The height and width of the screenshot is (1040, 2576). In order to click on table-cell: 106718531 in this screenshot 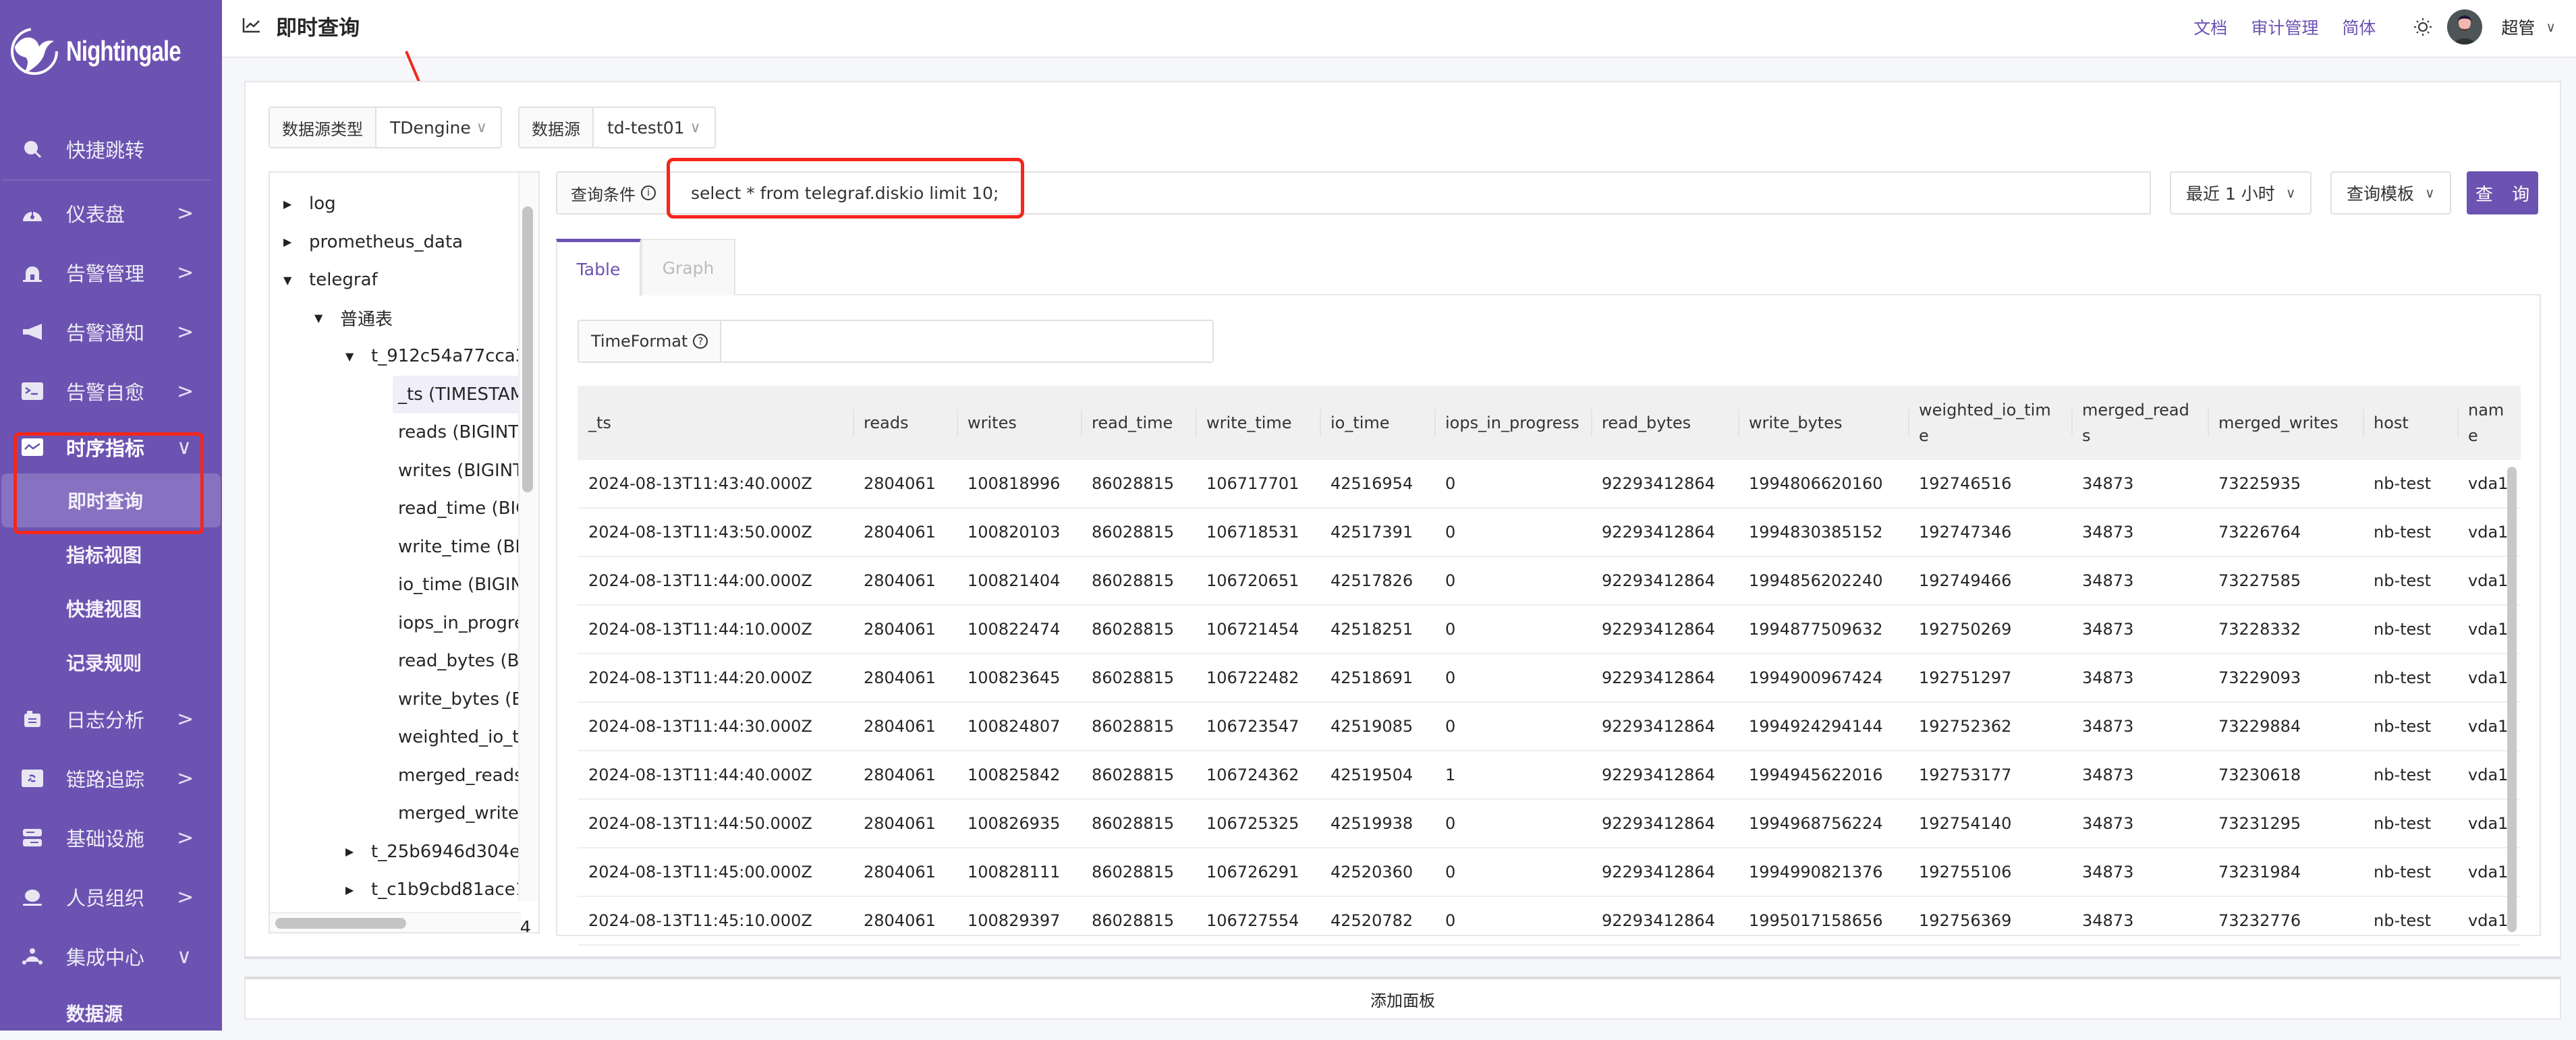, I will do `click(1252, 533)`.